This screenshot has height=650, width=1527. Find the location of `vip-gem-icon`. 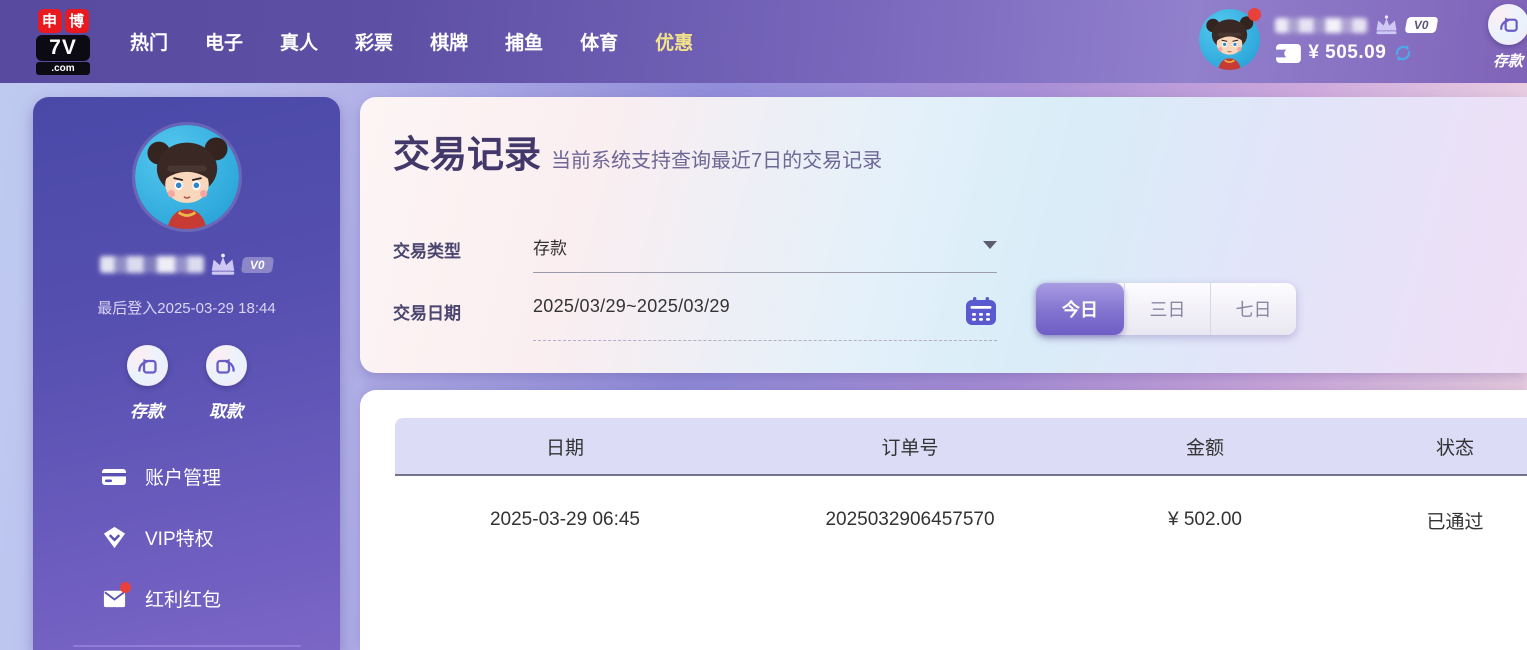

vip-gem-icon is located at coordinates (114, 538).